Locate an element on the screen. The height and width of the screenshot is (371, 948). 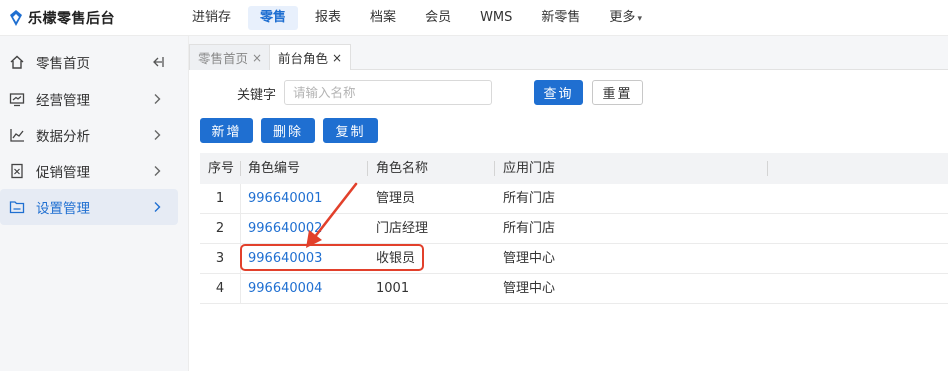
nav-item-wms: WMS is located at coordinates (496, 18).